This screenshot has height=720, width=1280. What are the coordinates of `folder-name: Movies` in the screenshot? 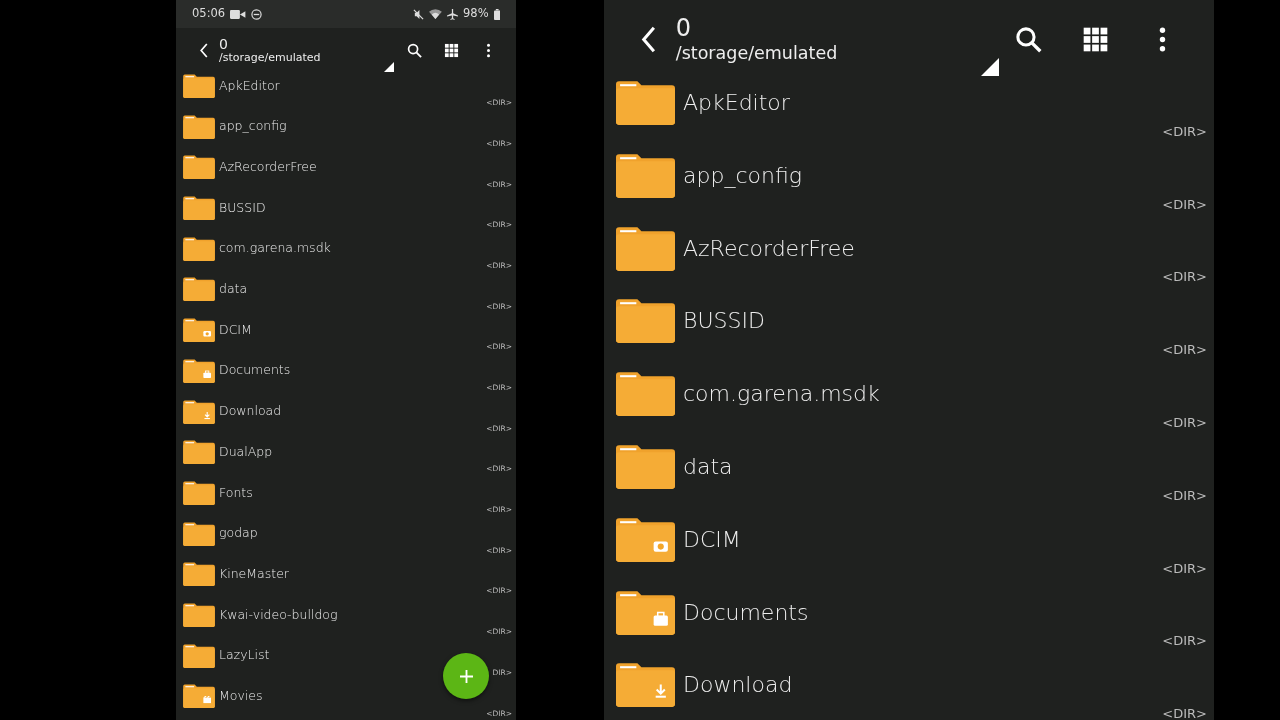 It's located at (241, 695).